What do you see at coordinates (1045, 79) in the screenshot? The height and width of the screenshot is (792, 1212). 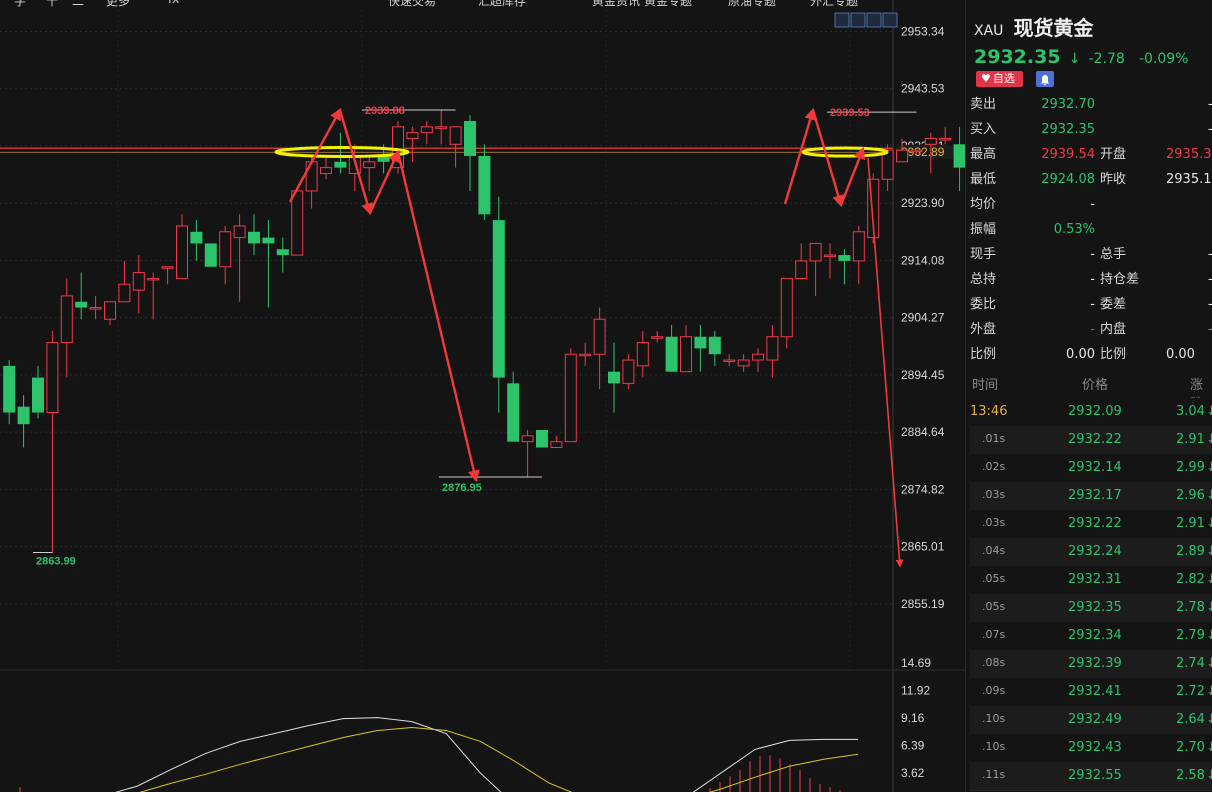 I see `alert-button` at bounding box center [1045, 79].